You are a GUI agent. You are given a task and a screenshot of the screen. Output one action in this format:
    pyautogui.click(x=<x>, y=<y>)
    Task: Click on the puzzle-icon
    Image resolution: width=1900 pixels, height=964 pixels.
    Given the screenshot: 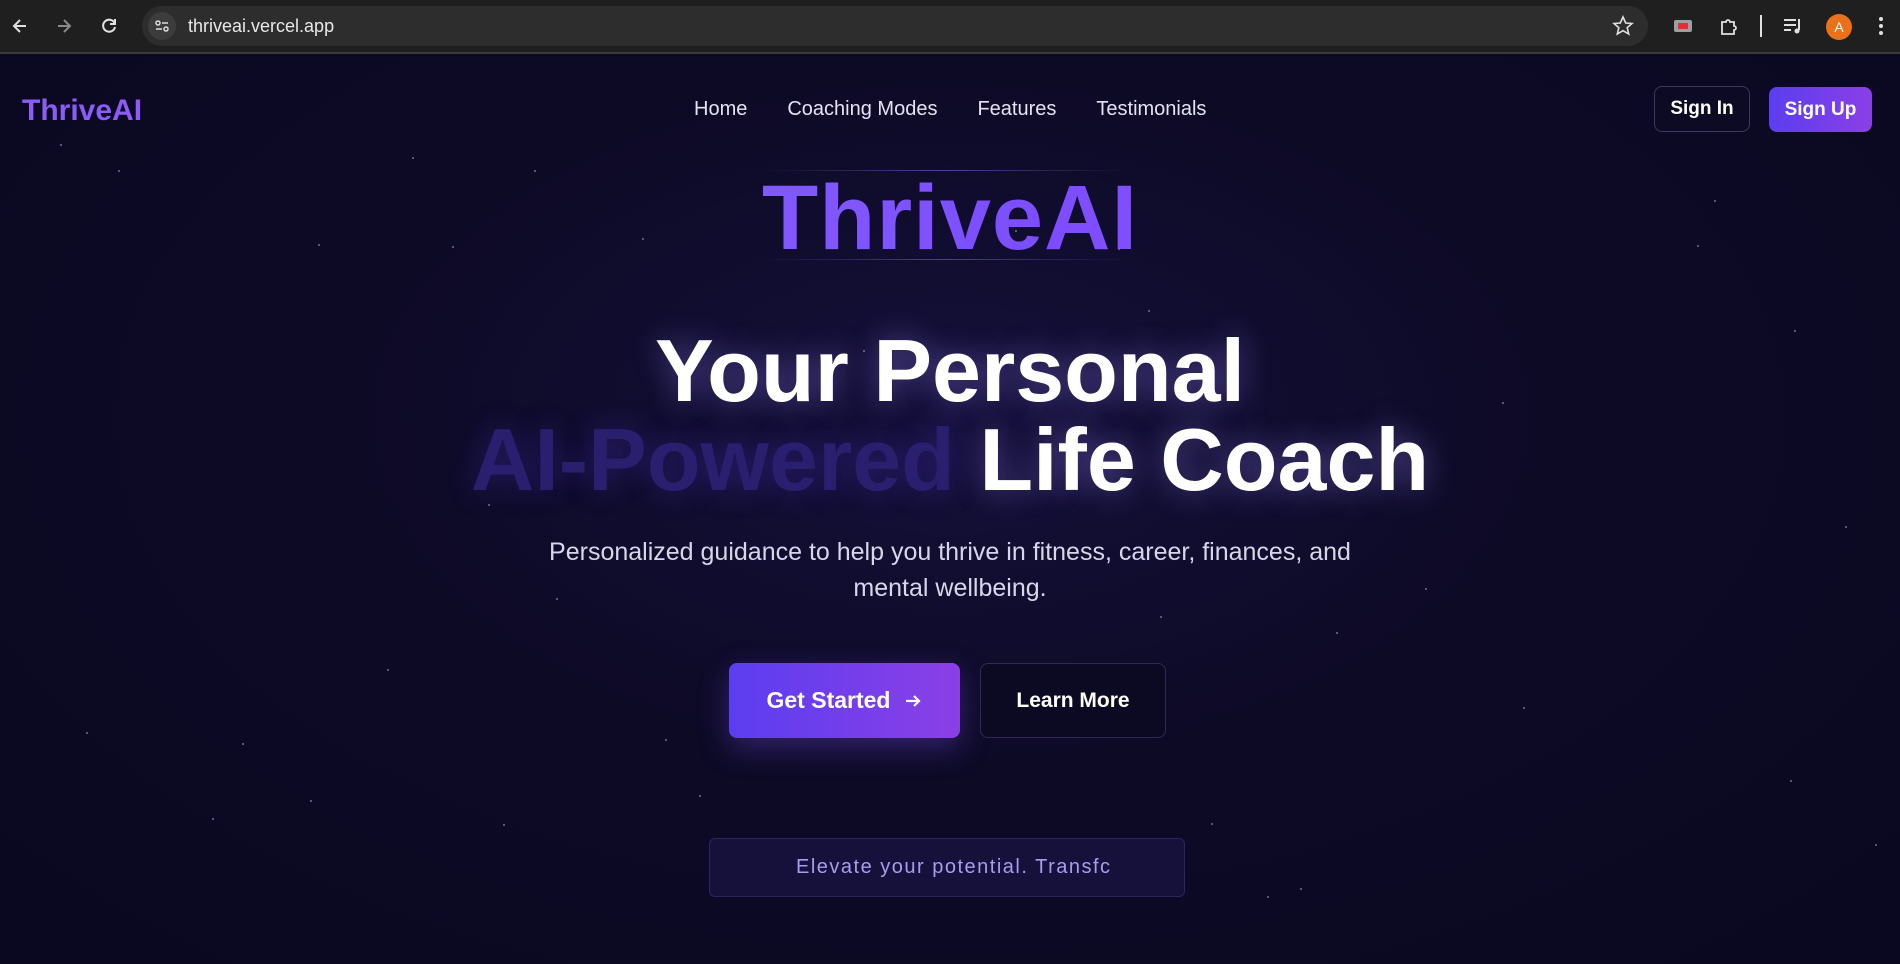 What is the action you would take?
    pyautogui.click(x=1729, y=26)
    